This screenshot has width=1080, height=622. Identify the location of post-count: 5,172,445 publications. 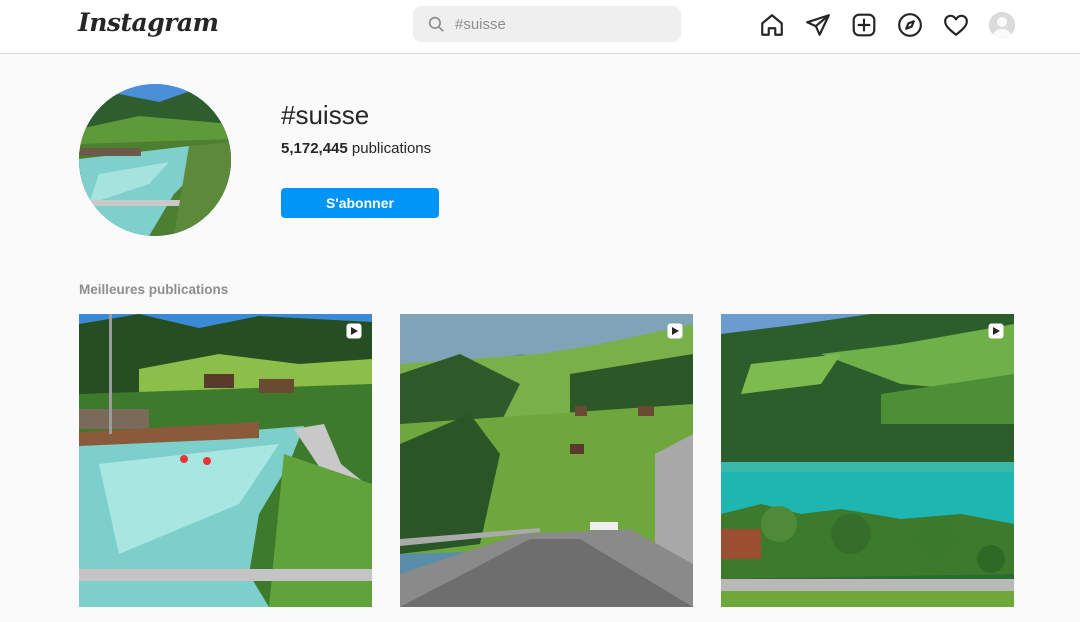
(356, 148).